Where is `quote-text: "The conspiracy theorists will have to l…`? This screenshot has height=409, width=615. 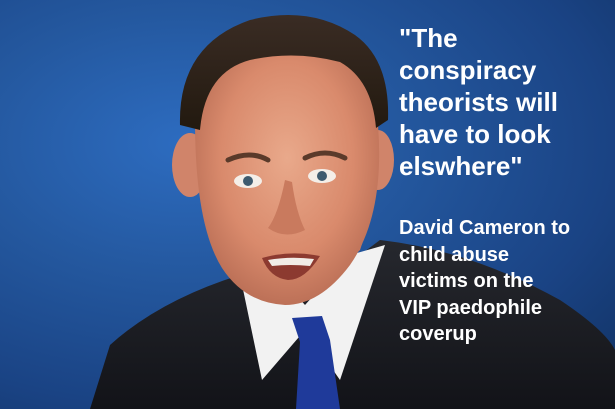 quote-text: "The conspiracy theorists will have to l… is located at coordinates (478, 102).